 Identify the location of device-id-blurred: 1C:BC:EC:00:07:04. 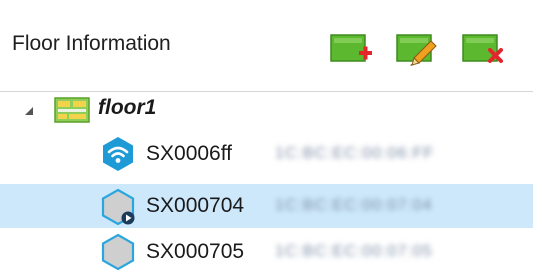
(354, 205).